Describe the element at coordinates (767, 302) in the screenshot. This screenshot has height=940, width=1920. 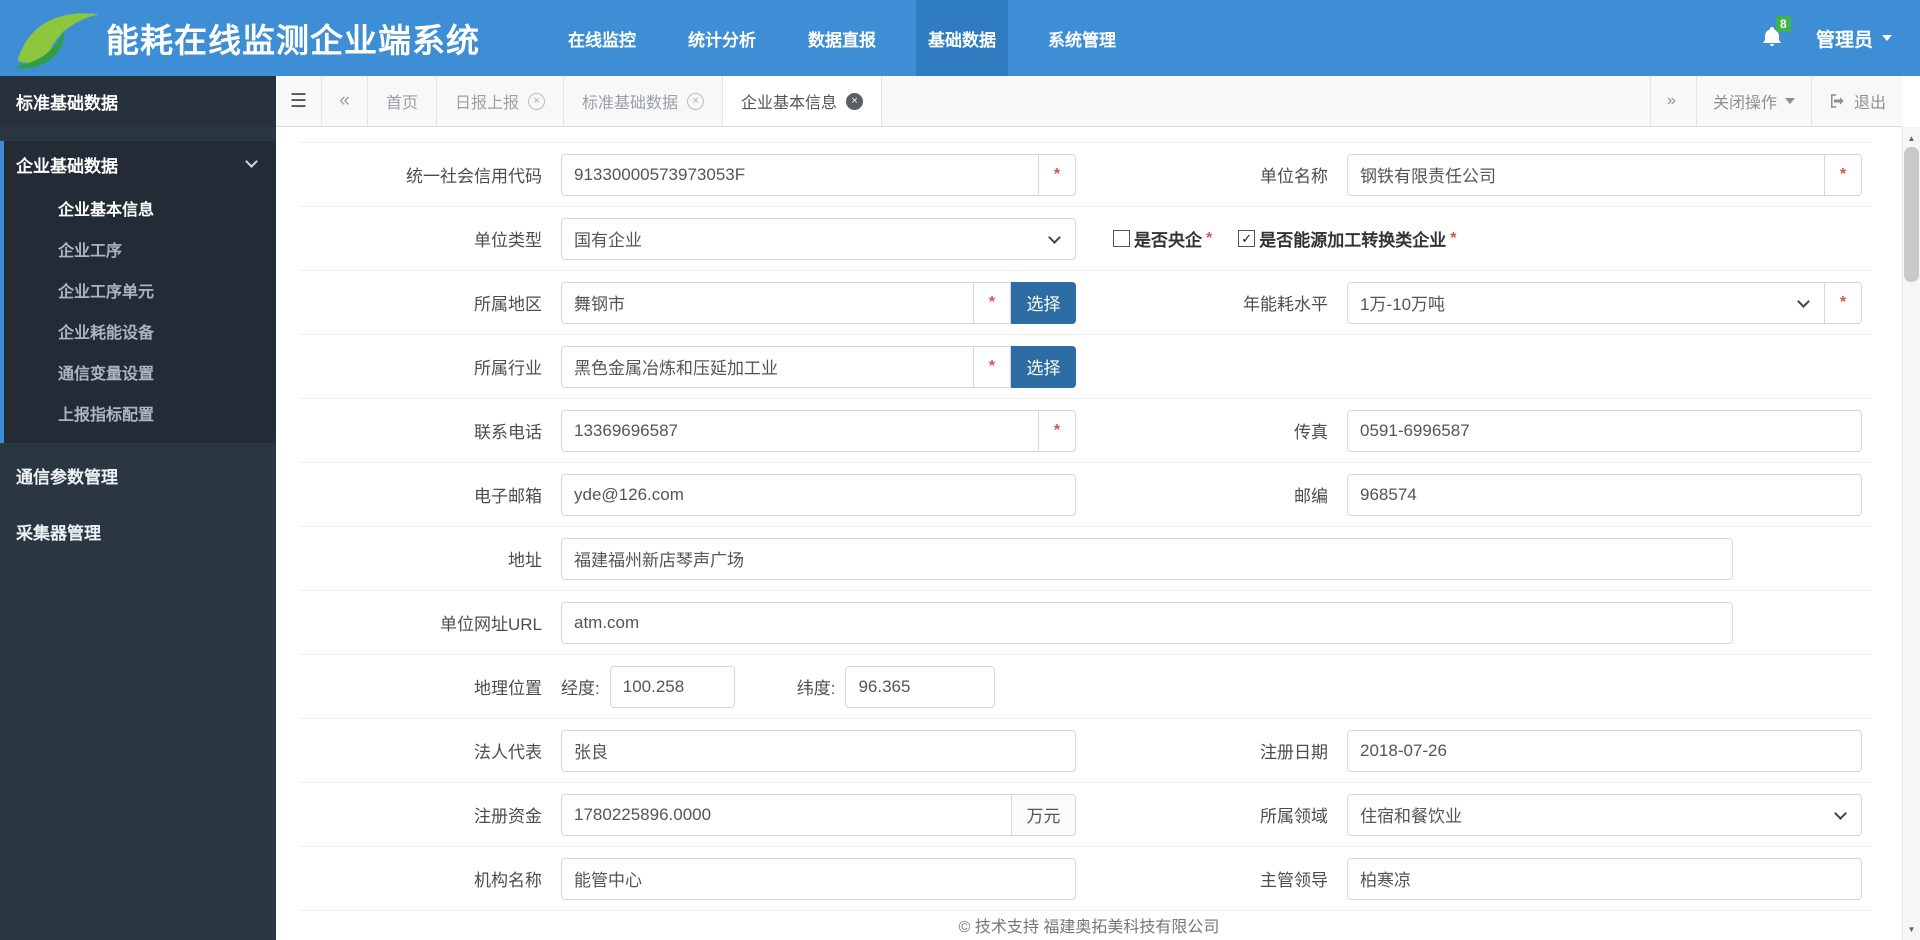
I see `region-input` at that location.